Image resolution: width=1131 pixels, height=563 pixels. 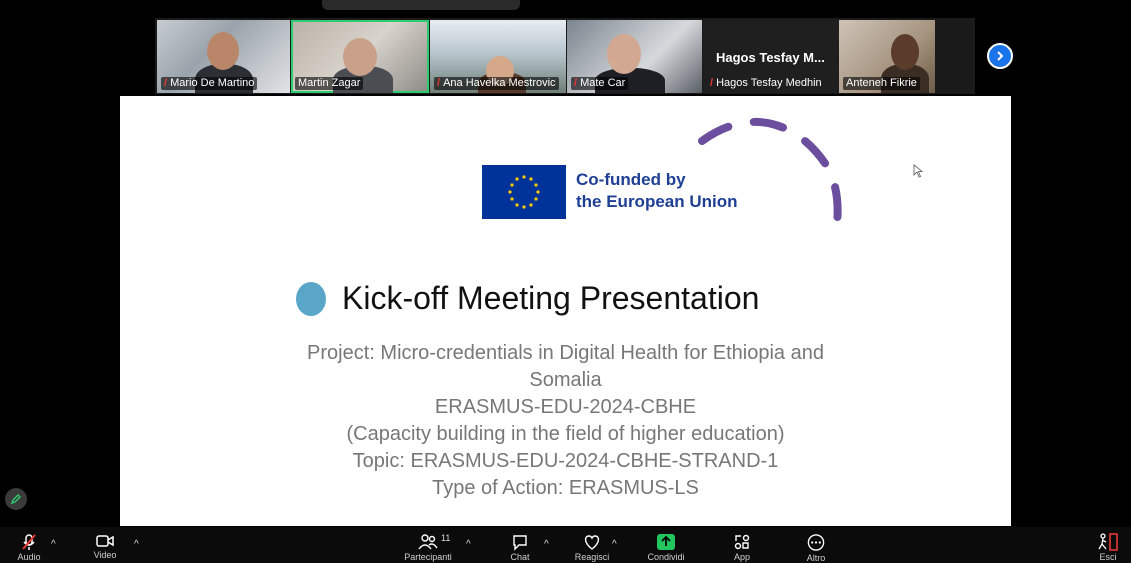 I want to click on slide-line: Somalia, so click(x=565, y=380).